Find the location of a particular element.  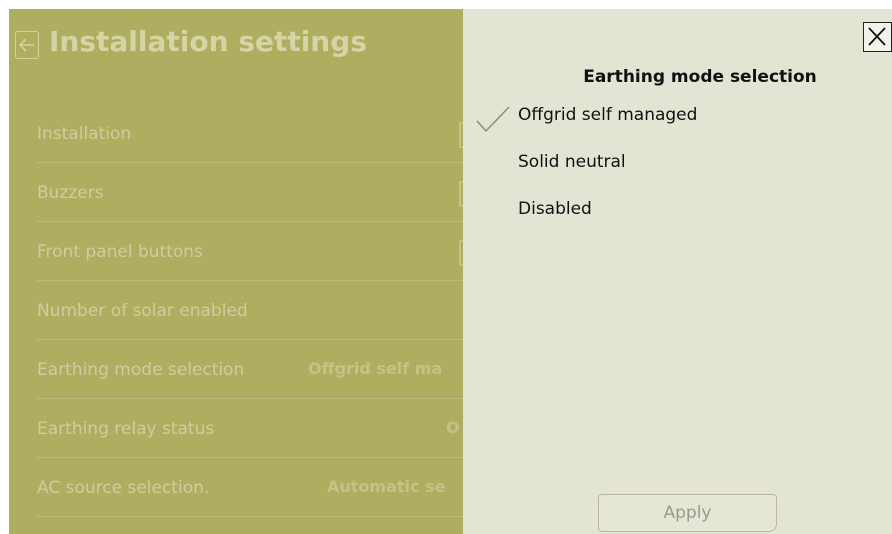

option-label: Disabled is located at coordinates (555, 209).